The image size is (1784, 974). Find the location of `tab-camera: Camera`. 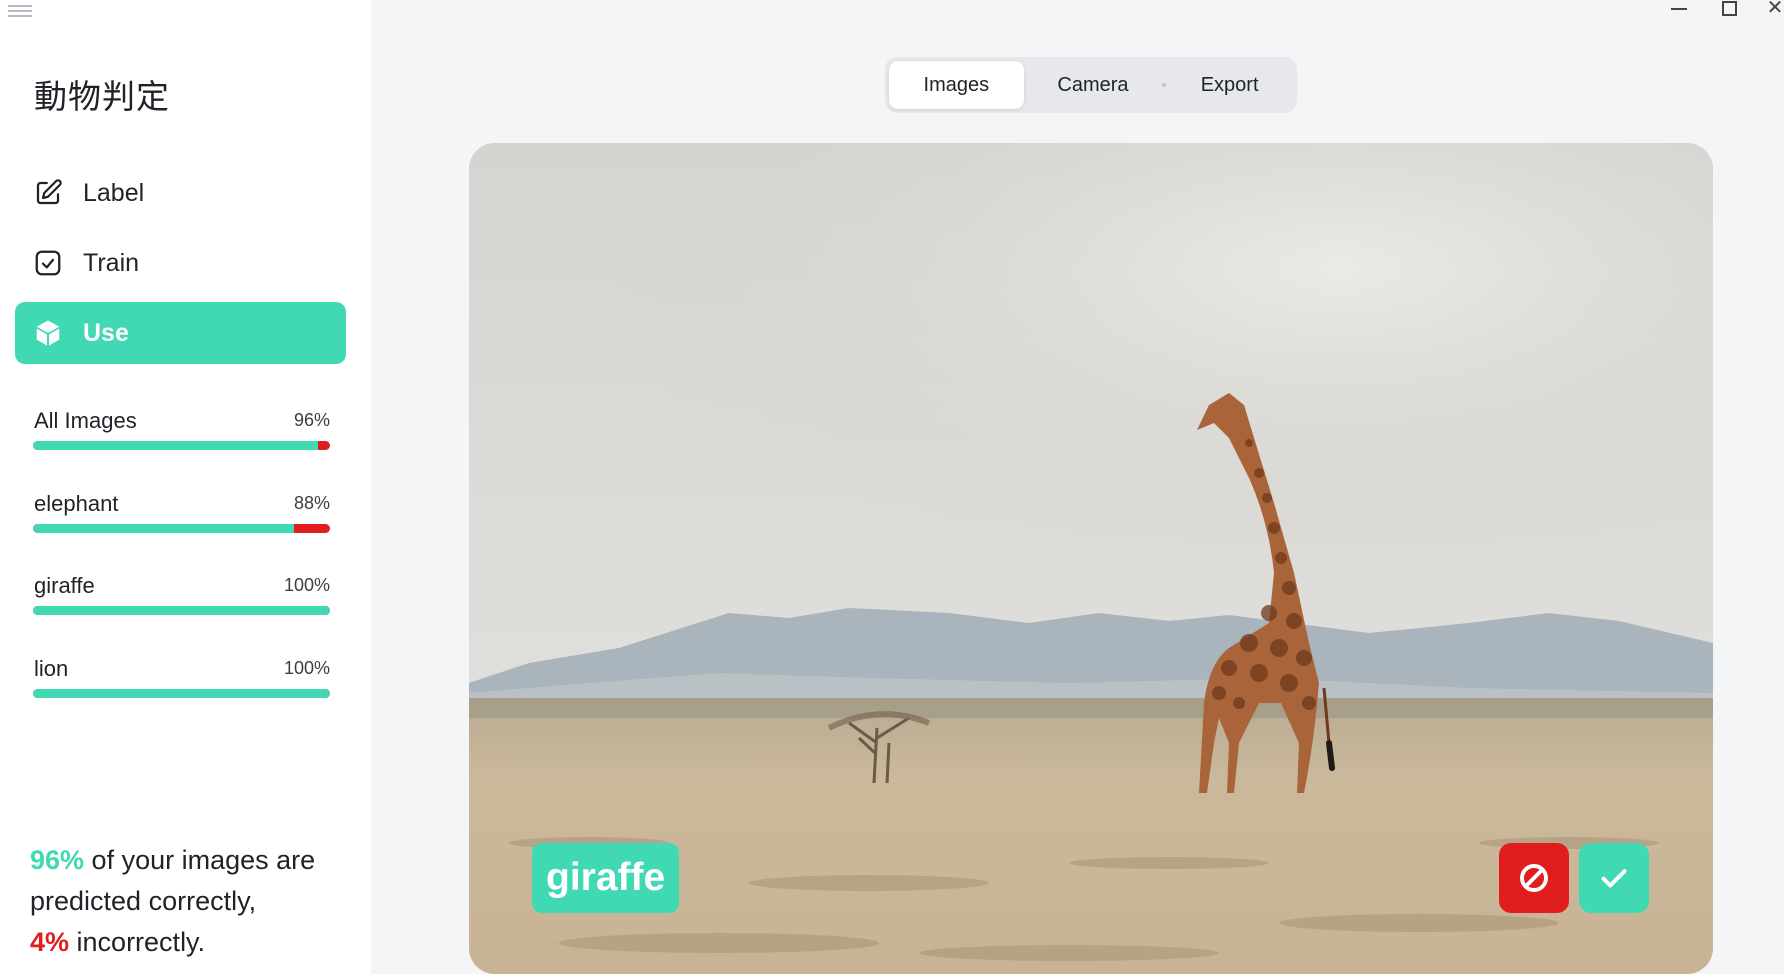

tab-camera: Camera is located at coordinates (1093, 85).